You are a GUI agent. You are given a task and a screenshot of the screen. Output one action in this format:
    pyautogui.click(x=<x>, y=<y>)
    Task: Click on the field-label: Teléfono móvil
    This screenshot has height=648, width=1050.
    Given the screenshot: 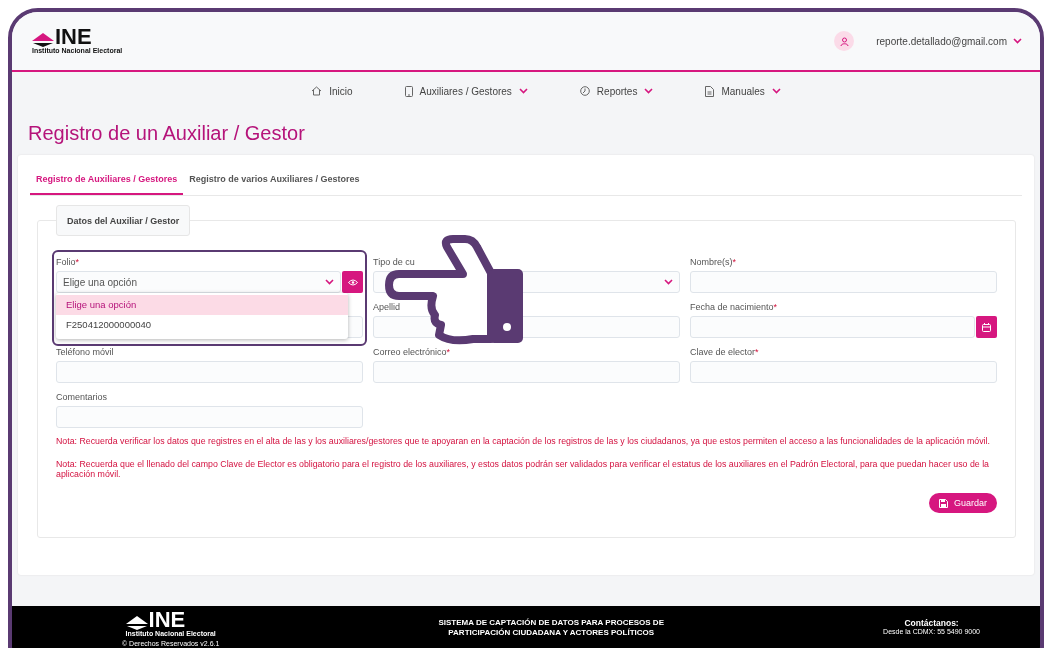 What is the action you would take?
    pyautogui.click(x=85, y=352)
    